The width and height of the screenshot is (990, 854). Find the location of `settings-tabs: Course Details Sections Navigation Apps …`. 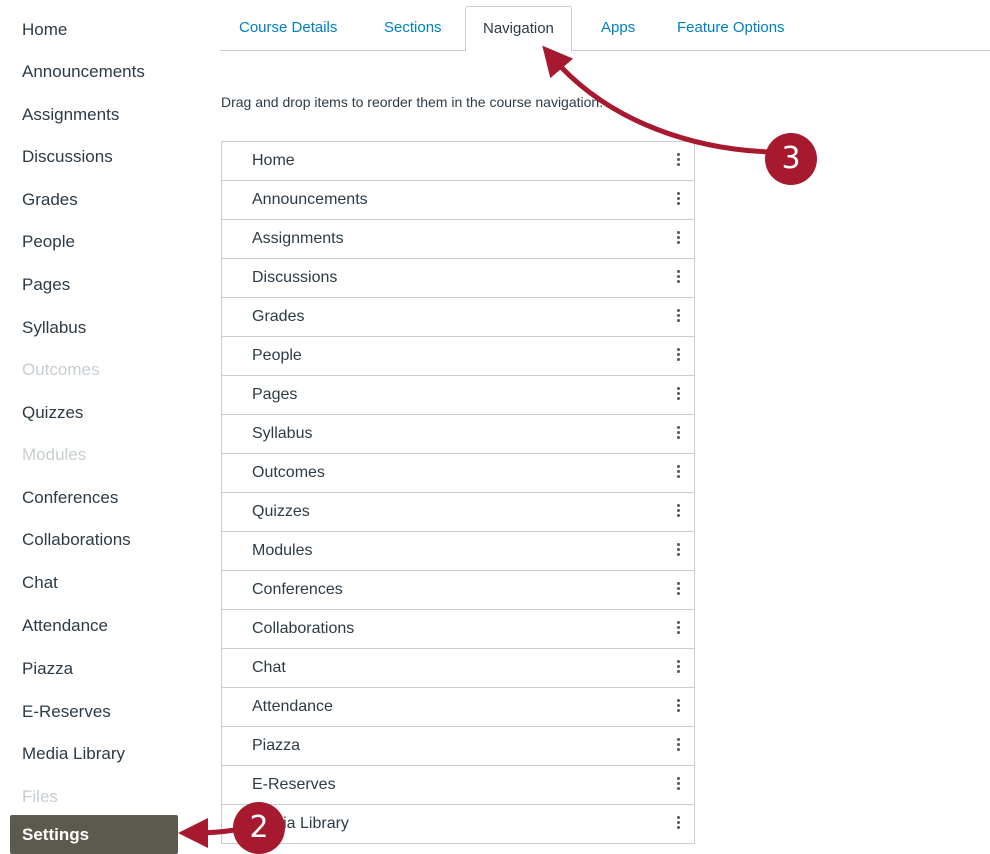

settings-tabs: Course Details Sections Navigation Apps … is located at coordinates (605, 29).